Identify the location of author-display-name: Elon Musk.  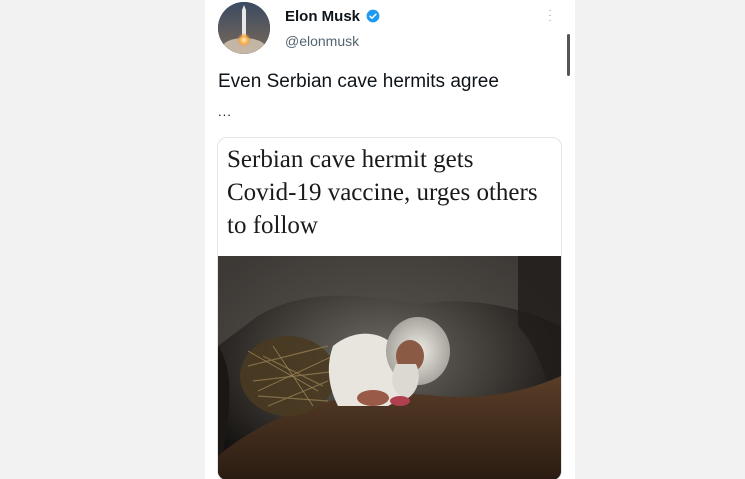
(322, 16).